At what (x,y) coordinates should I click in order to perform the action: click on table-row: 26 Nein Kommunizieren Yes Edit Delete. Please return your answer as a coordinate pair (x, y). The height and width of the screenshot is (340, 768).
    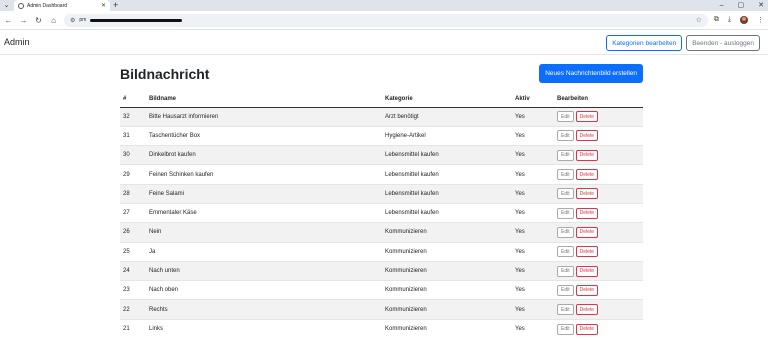
    Looking at the image, I should click on (381, 232).